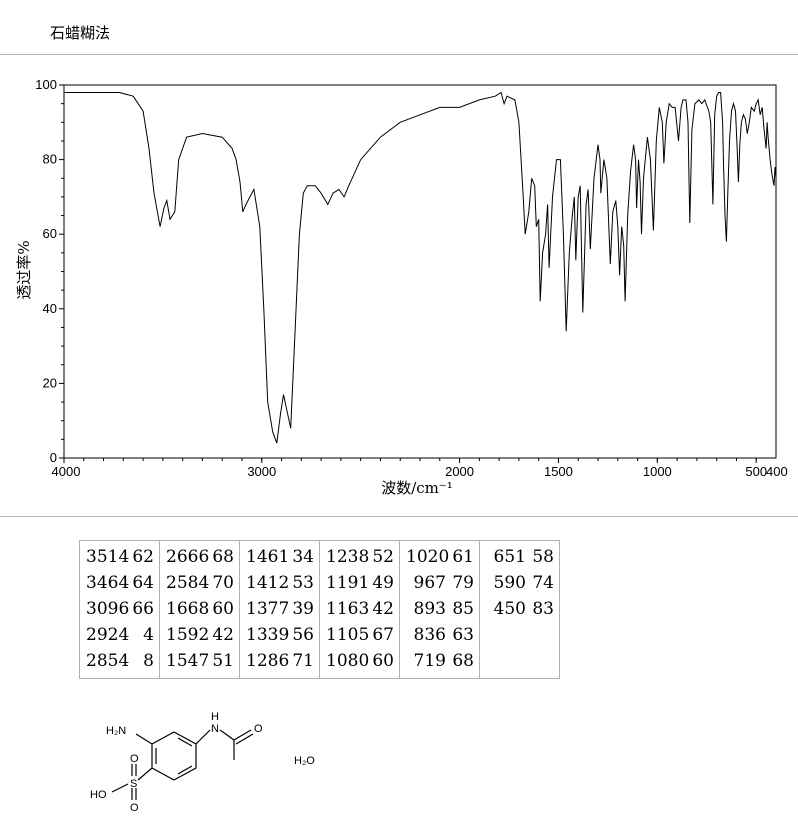  I want to click on peak-entry: 1105 67, so click(360, 635).